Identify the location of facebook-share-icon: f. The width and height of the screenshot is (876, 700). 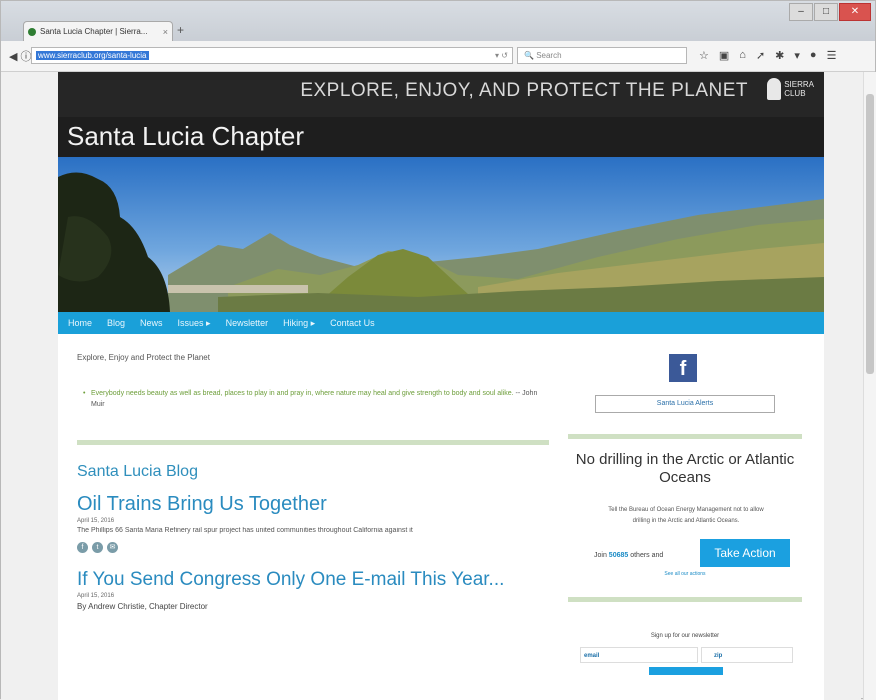
(82, 547).